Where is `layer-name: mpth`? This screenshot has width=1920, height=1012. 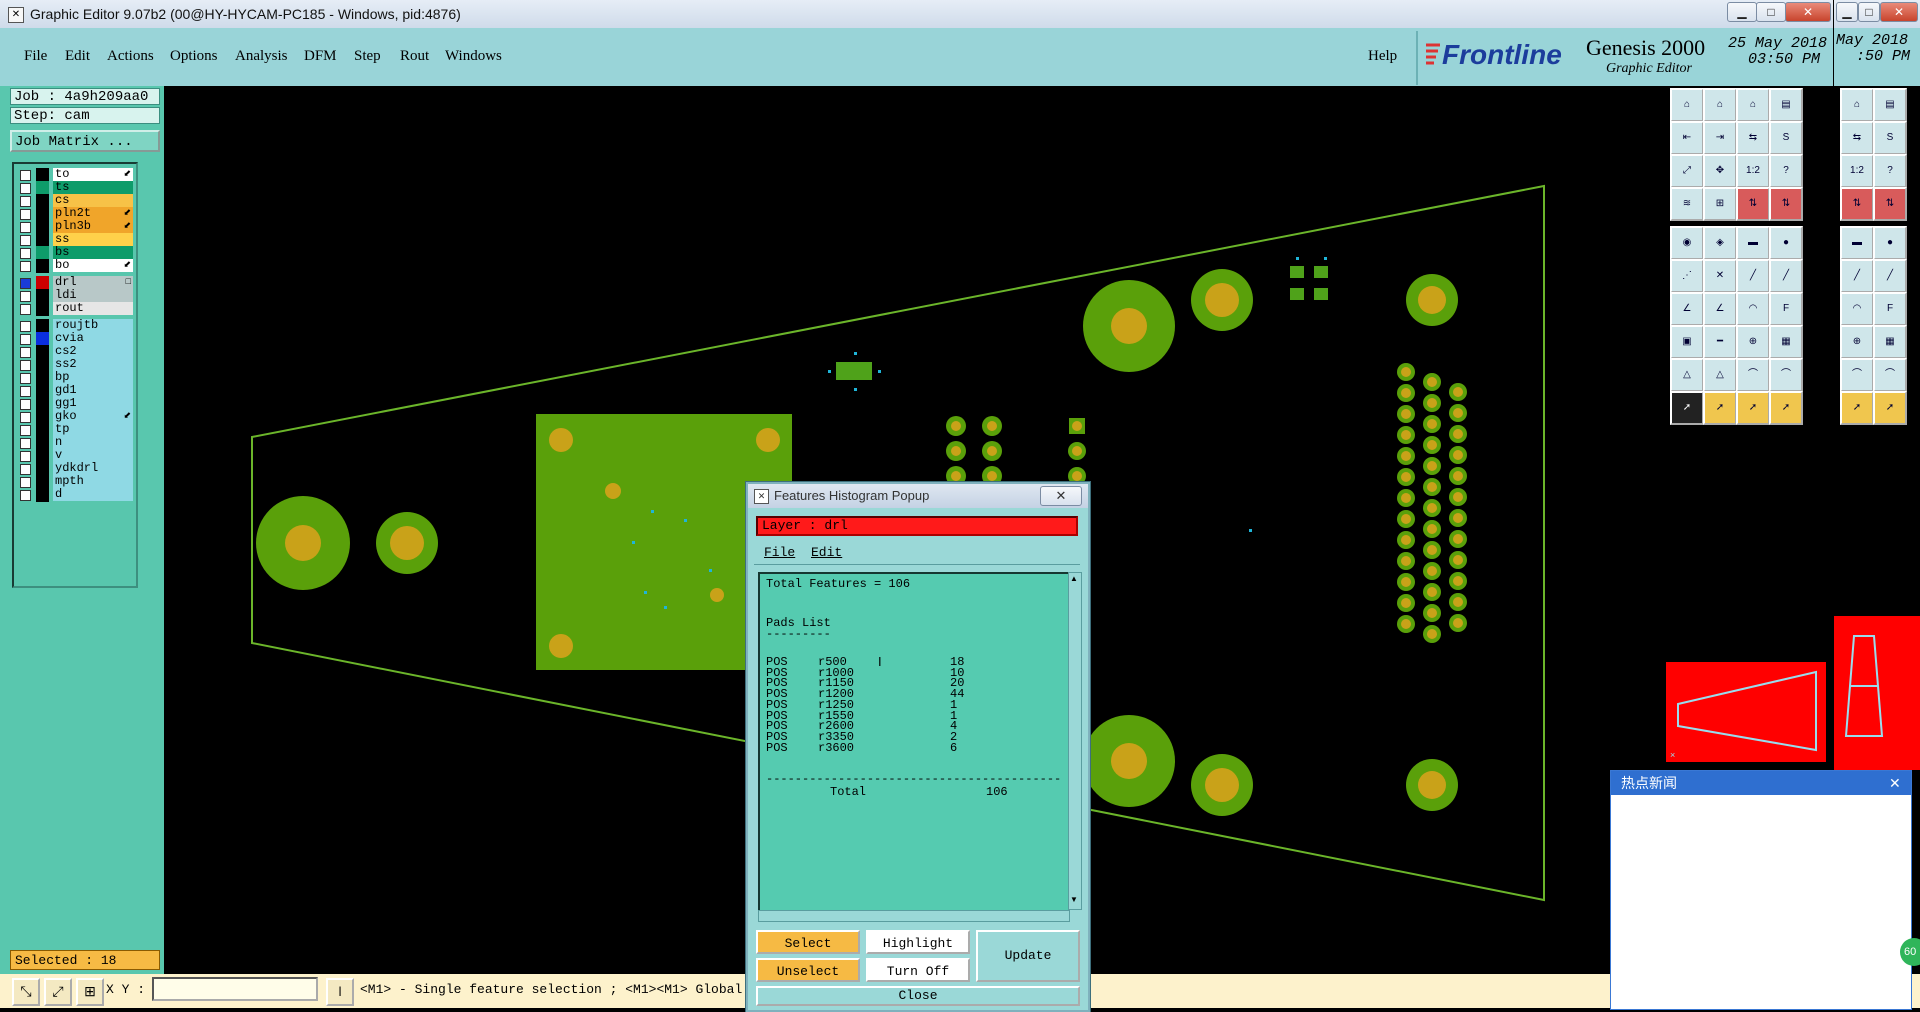
layer-name: mpth is located at coordinates (93, 481).